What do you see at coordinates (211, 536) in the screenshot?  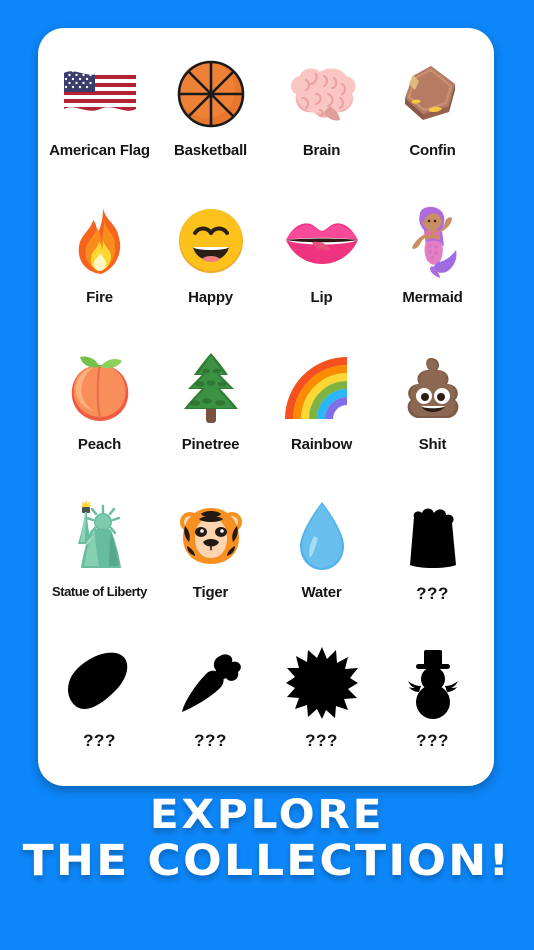 I see `tiger-face-emoji` at bounding box center [211, 536].